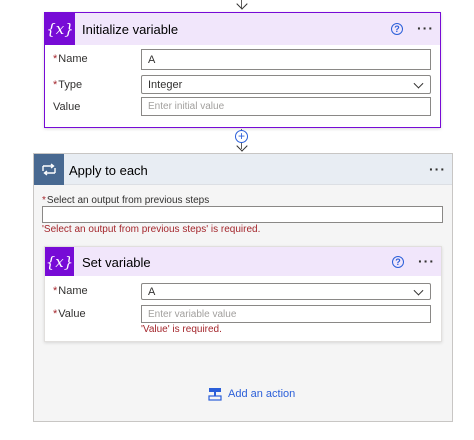 Image resolution: width=474 pixels, height=440 pixels. Describe the element at coordinates (243, 169) in the screenshot. I see `apply-to-each-header: Apply to each ···` at that location.